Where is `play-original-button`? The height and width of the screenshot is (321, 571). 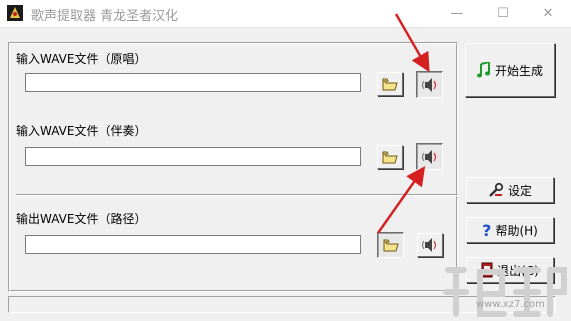 play-original-button is located at coordinates (429, 84).